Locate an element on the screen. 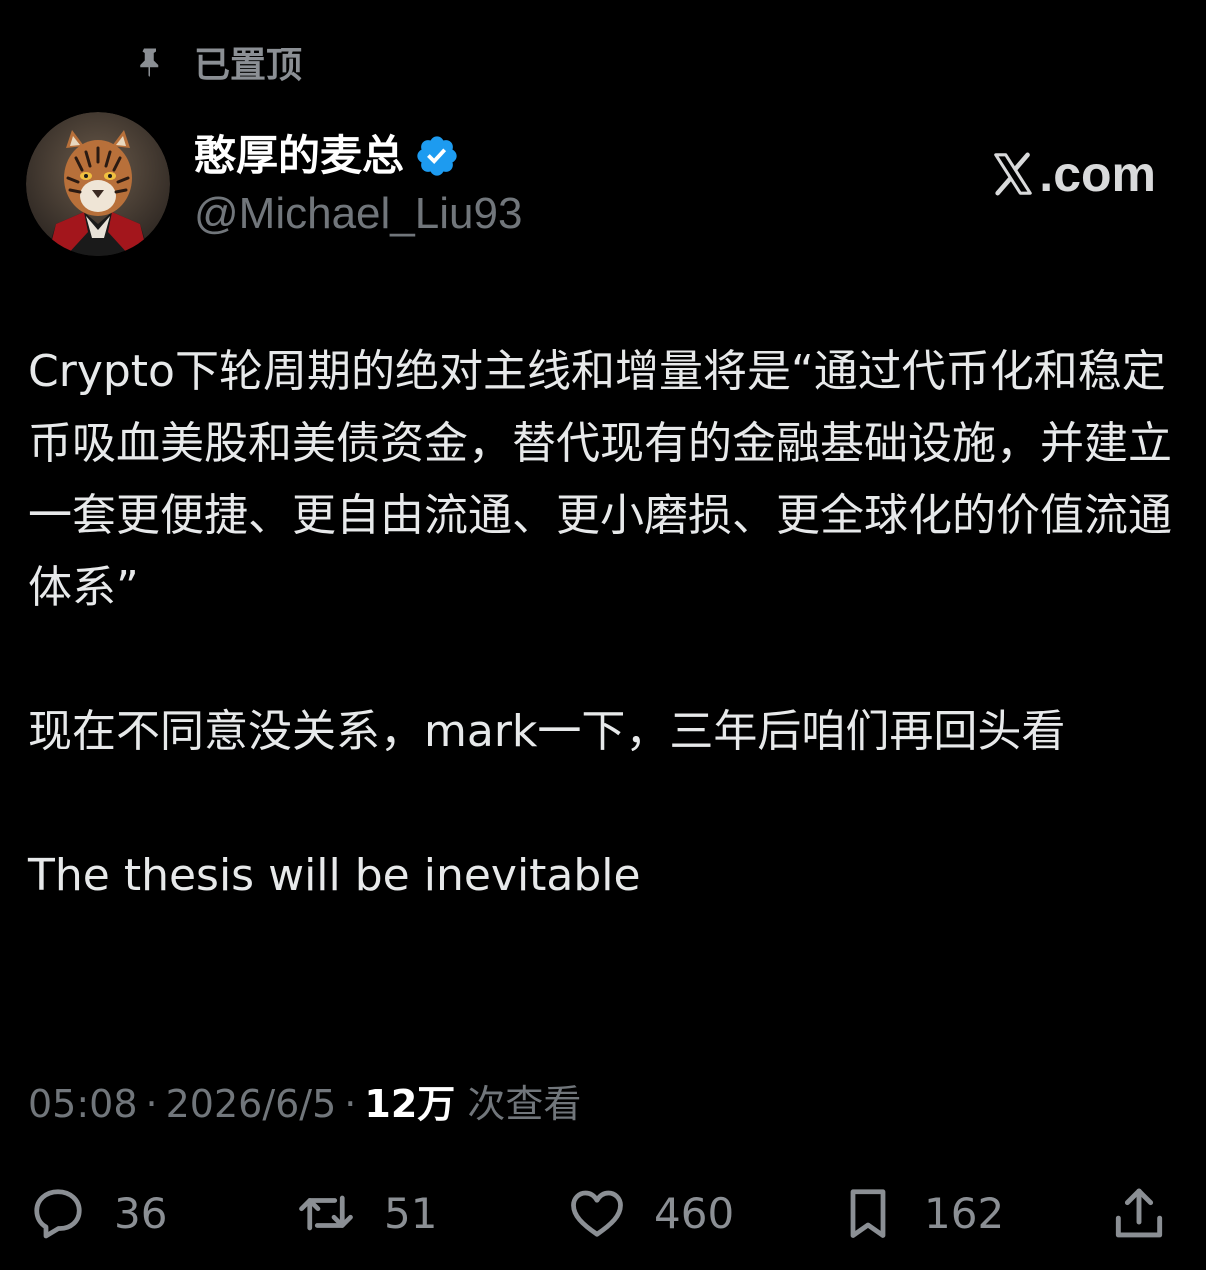  verified-badge-icon is located at coordinates (437, 156).